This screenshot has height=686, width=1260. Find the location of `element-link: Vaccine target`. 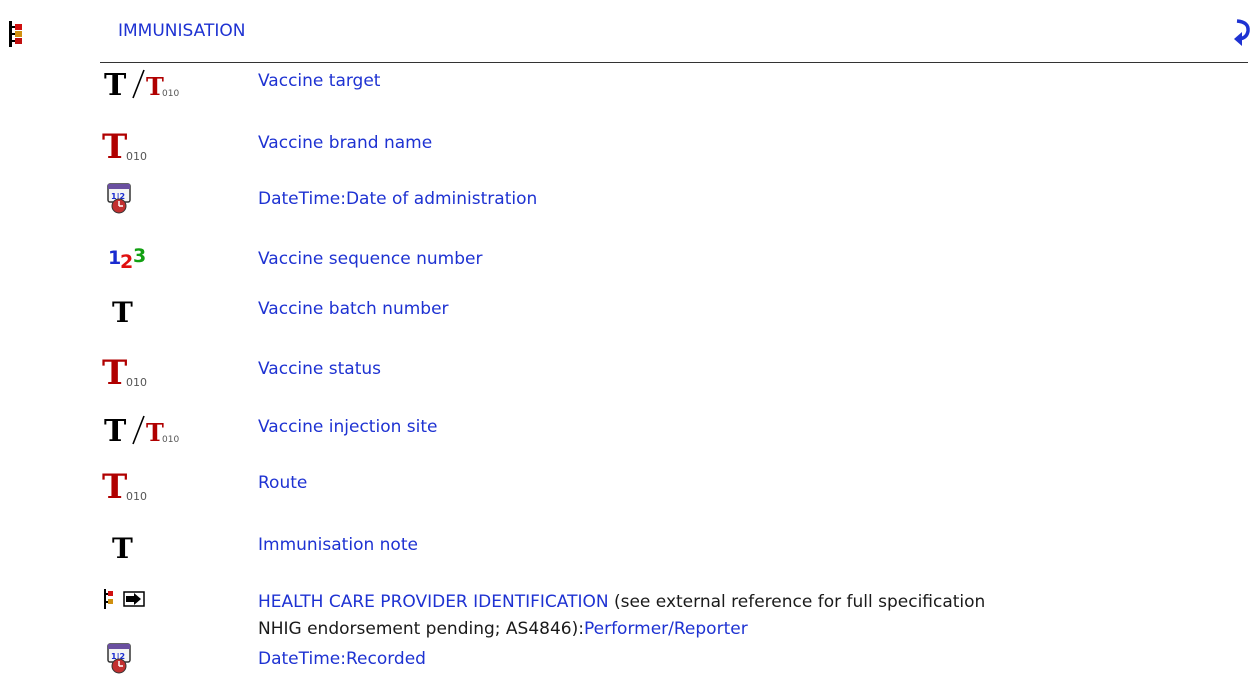

element-link: Vaccine target is located at coordinates (319, 81).